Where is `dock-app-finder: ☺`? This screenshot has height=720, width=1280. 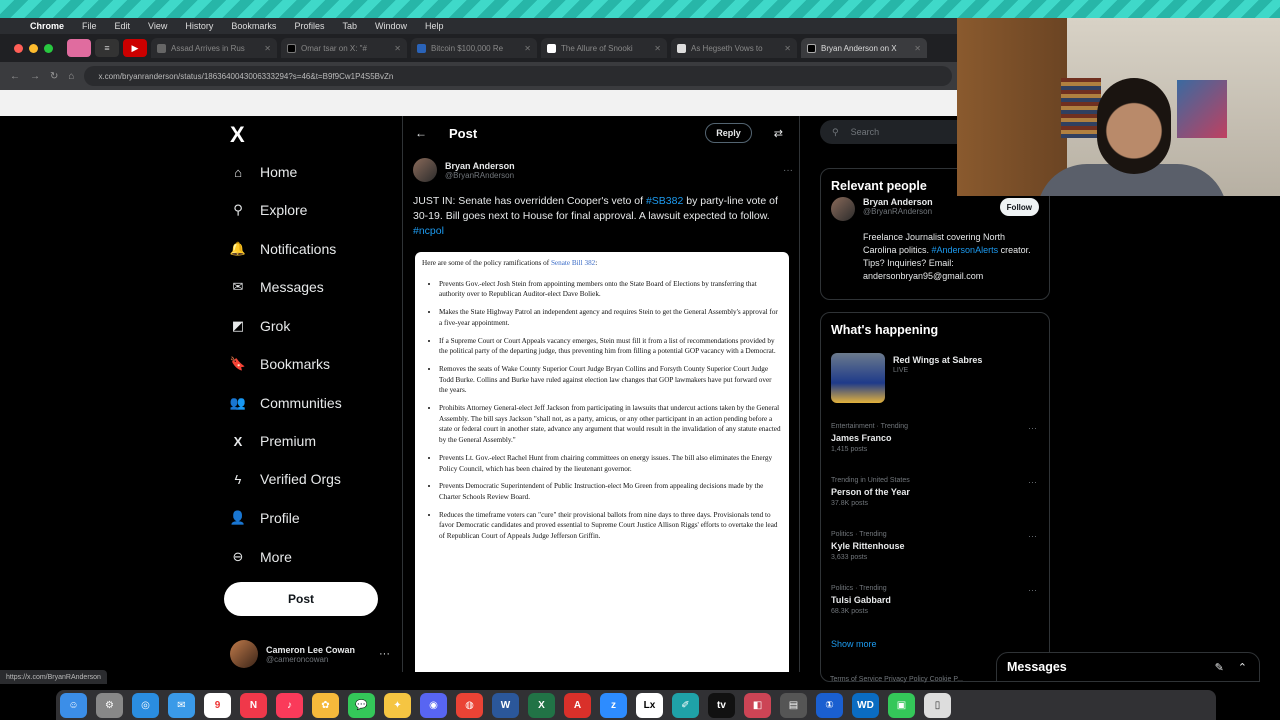 dock-app-finder: ☺ is located at coordinates (73, 705).